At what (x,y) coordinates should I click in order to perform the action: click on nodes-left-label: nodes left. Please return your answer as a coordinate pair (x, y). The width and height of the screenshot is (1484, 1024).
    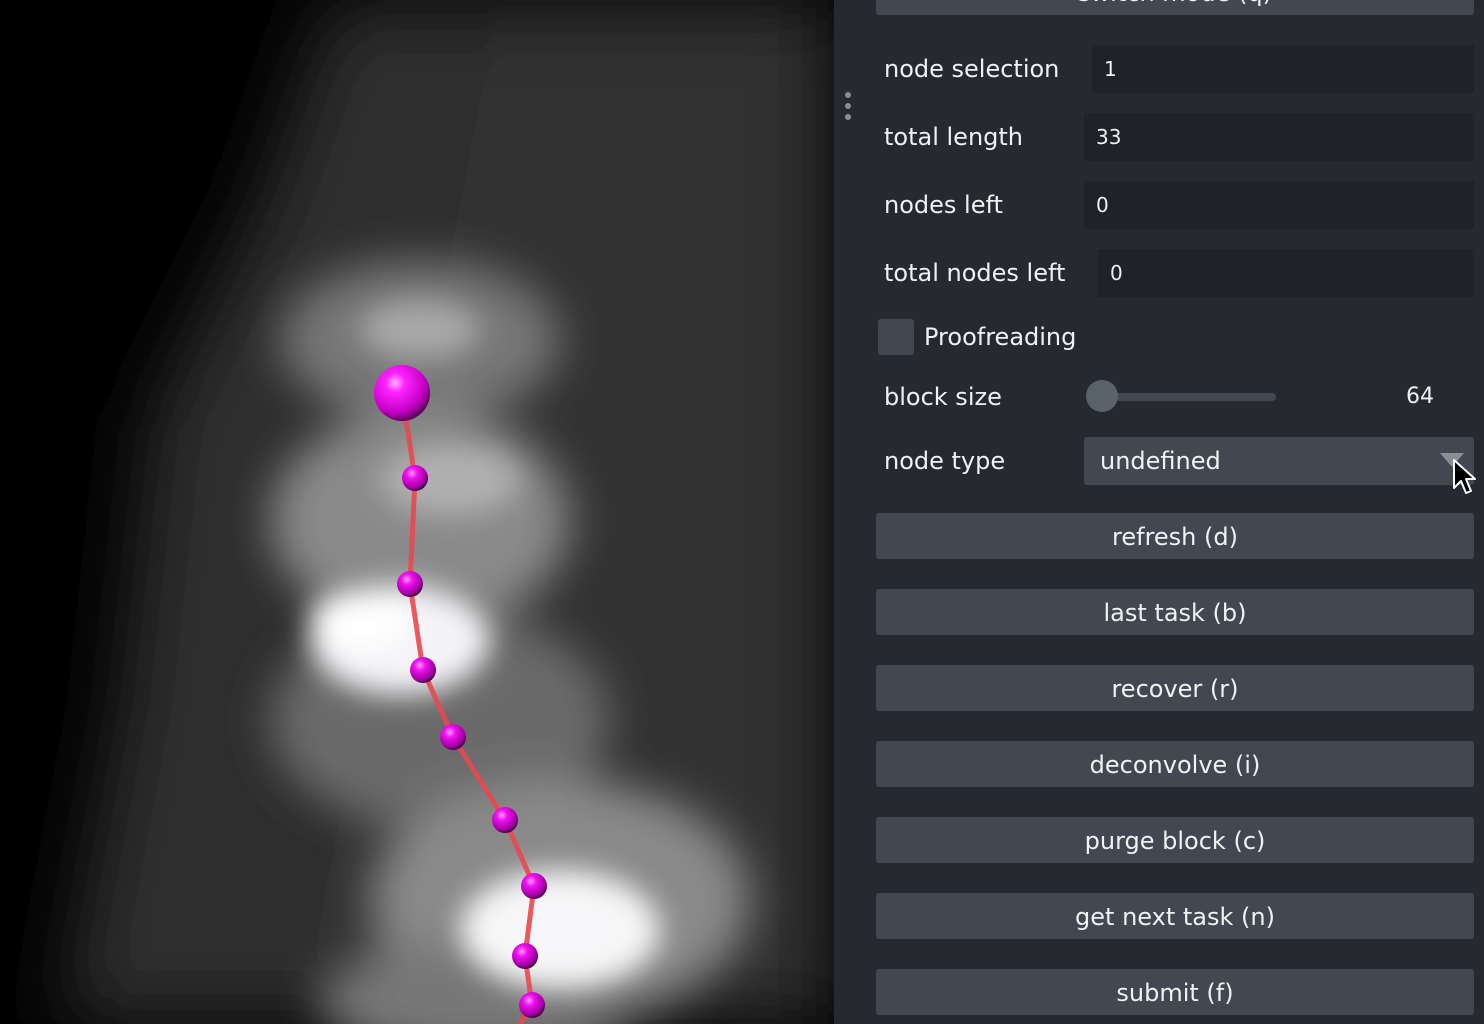
    Looking at the image, I should click on (943, 205).